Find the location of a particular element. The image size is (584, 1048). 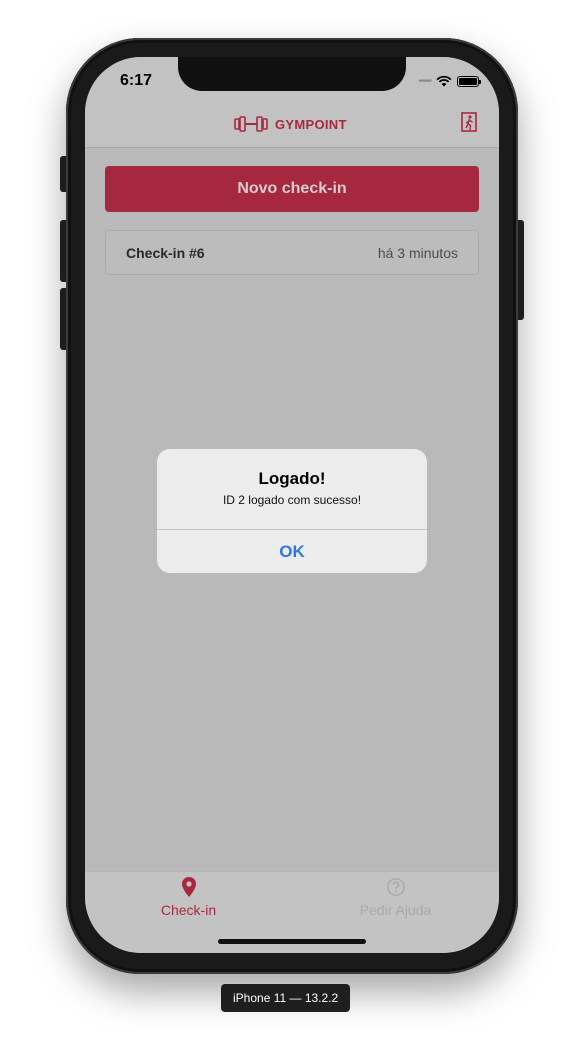

map-pin-icon is located at coordinates (188, 887).